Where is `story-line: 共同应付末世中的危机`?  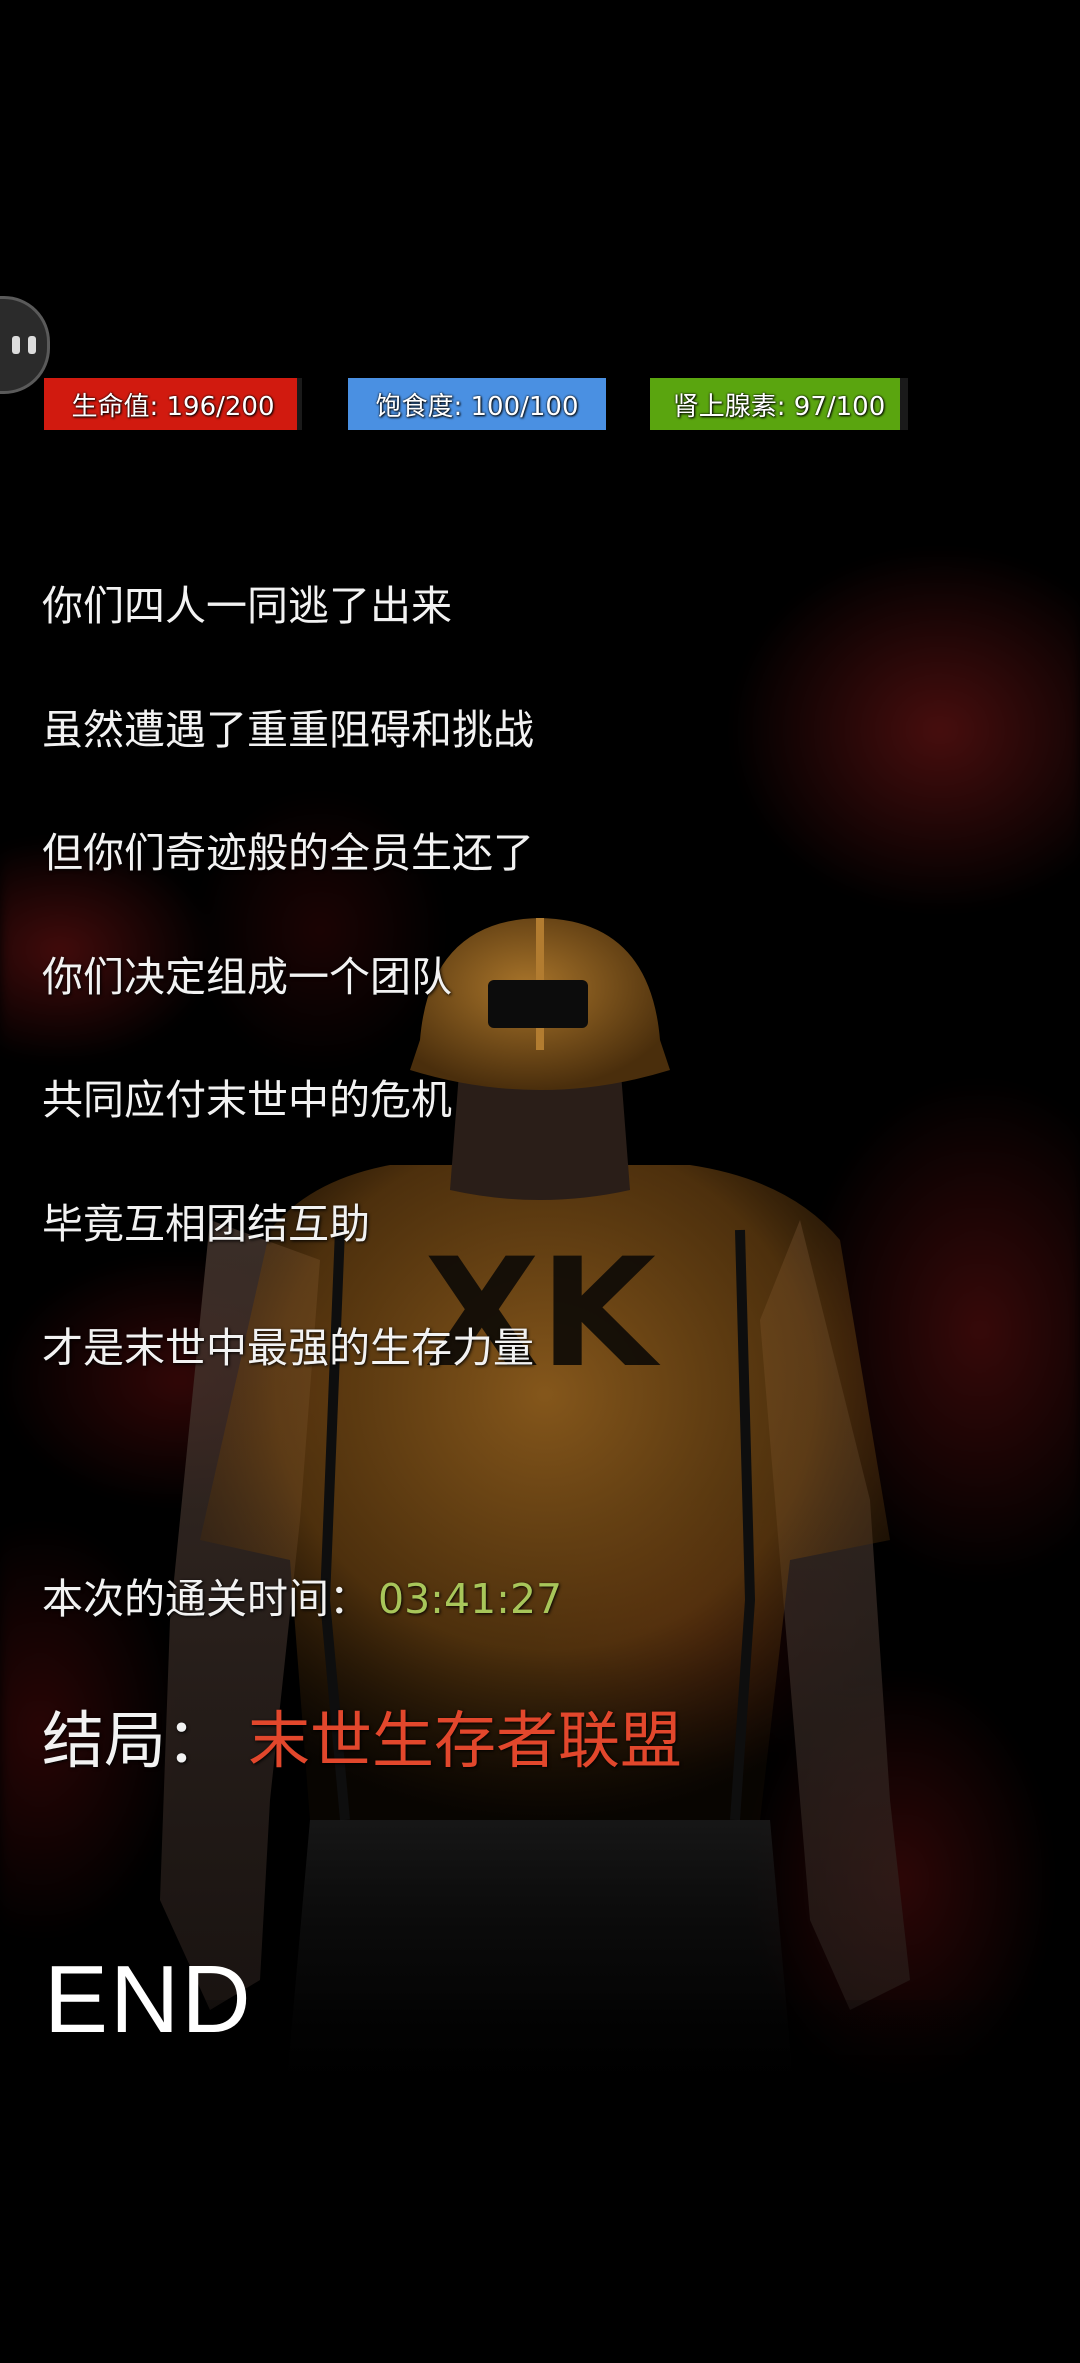 story-line: 共同应付末世中的危机 is located at coordinates (247, 1100).